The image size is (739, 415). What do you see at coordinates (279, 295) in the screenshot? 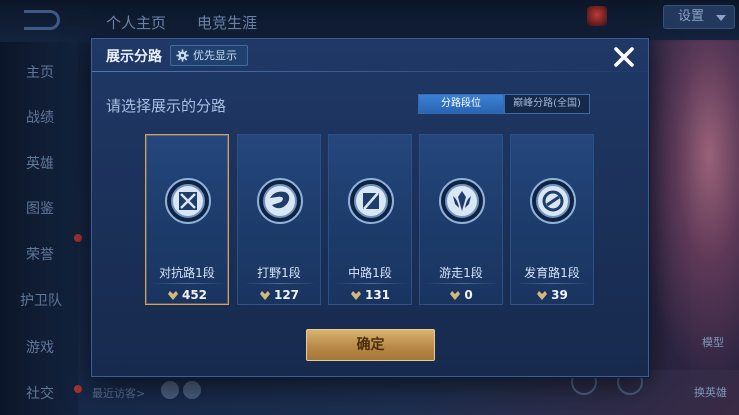
I see `lane-card-points: 127` at bounding box center [279, 295].